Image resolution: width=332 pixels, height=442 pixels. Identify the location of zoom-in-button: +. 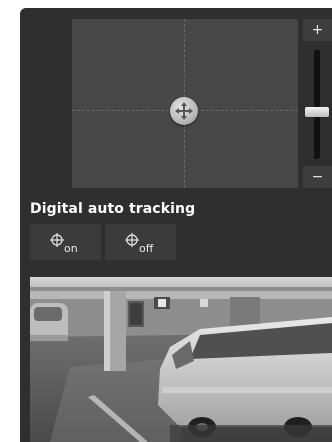
(317, 30).